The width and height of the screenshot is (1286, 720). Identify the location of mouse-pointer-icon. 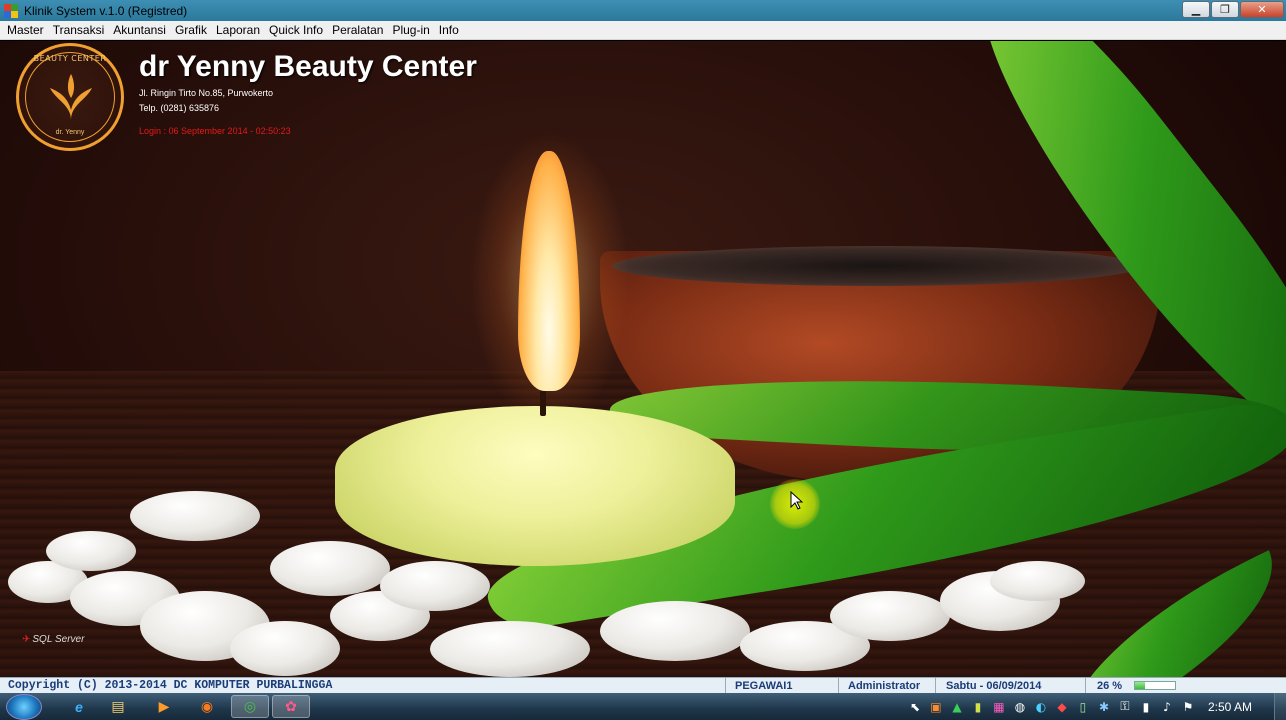
(797, 500).